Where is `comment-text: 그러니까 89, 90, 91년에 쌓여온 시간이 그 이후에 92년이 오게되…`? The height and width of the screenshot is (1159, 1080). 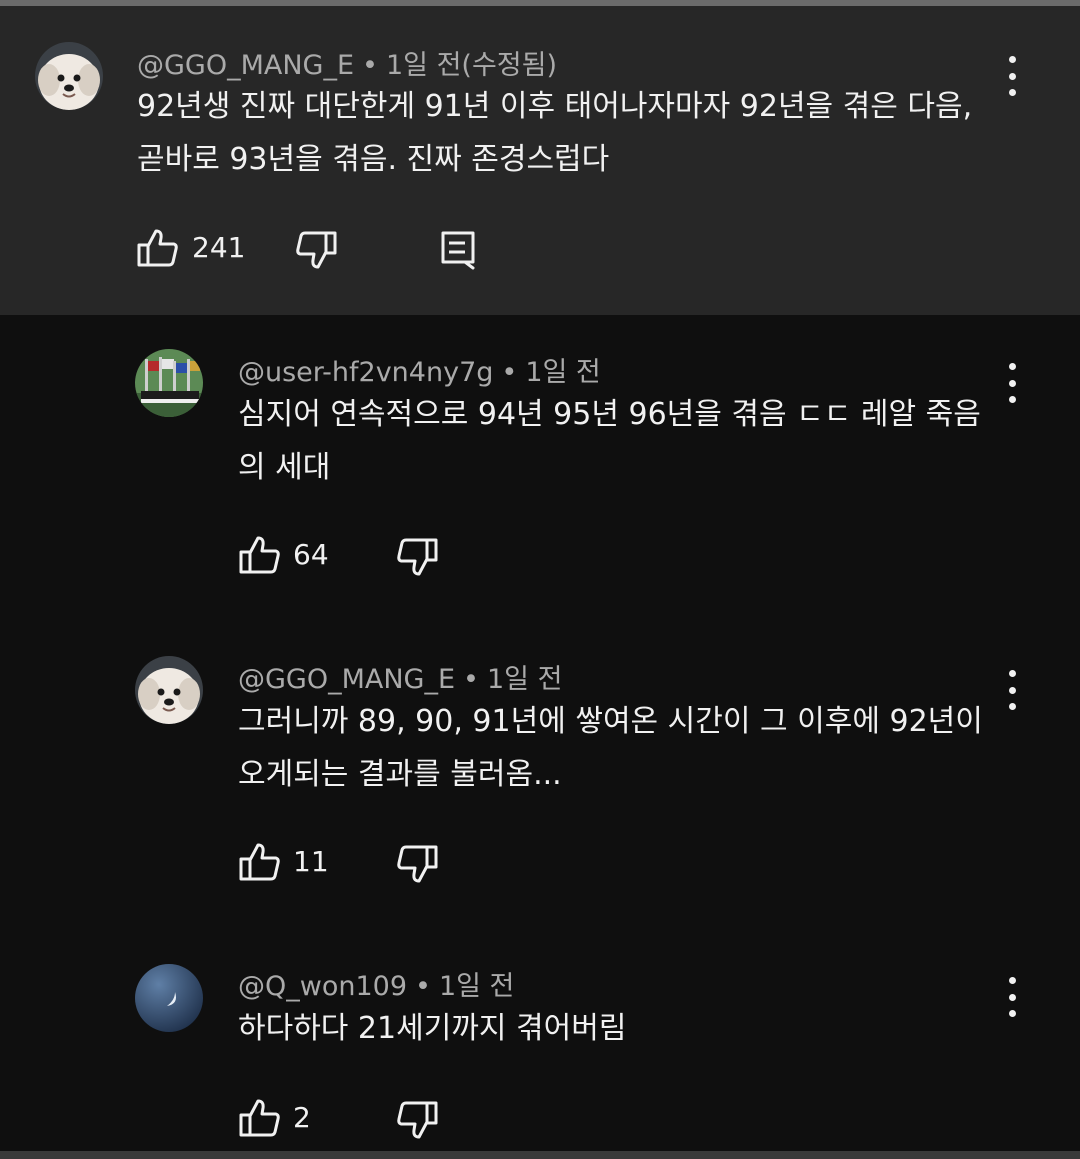 comment-text: 그러니까 89, 90, 91년에 쌓여온 시간이 그 이후에 92년이 오게되… is located at coordinates (610, 748).